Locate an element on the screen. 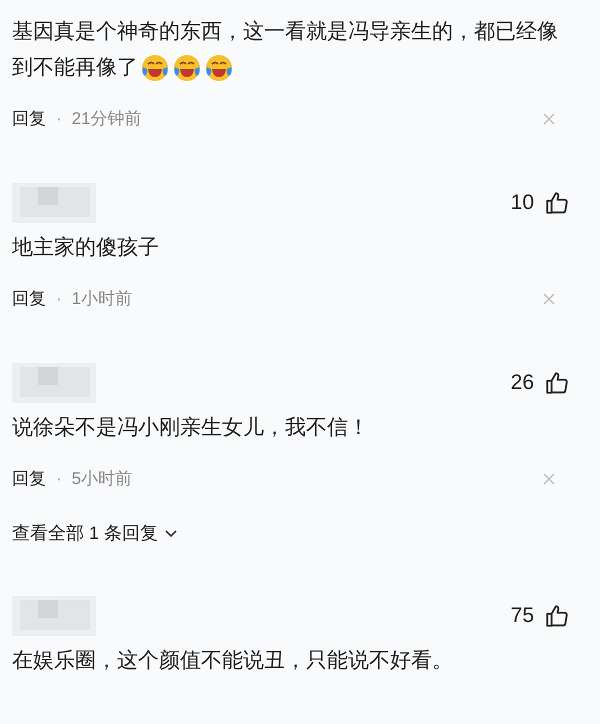 The width and height of the screenshot is (600, 724). like-count: 26 is located at coordinates (522, 383).